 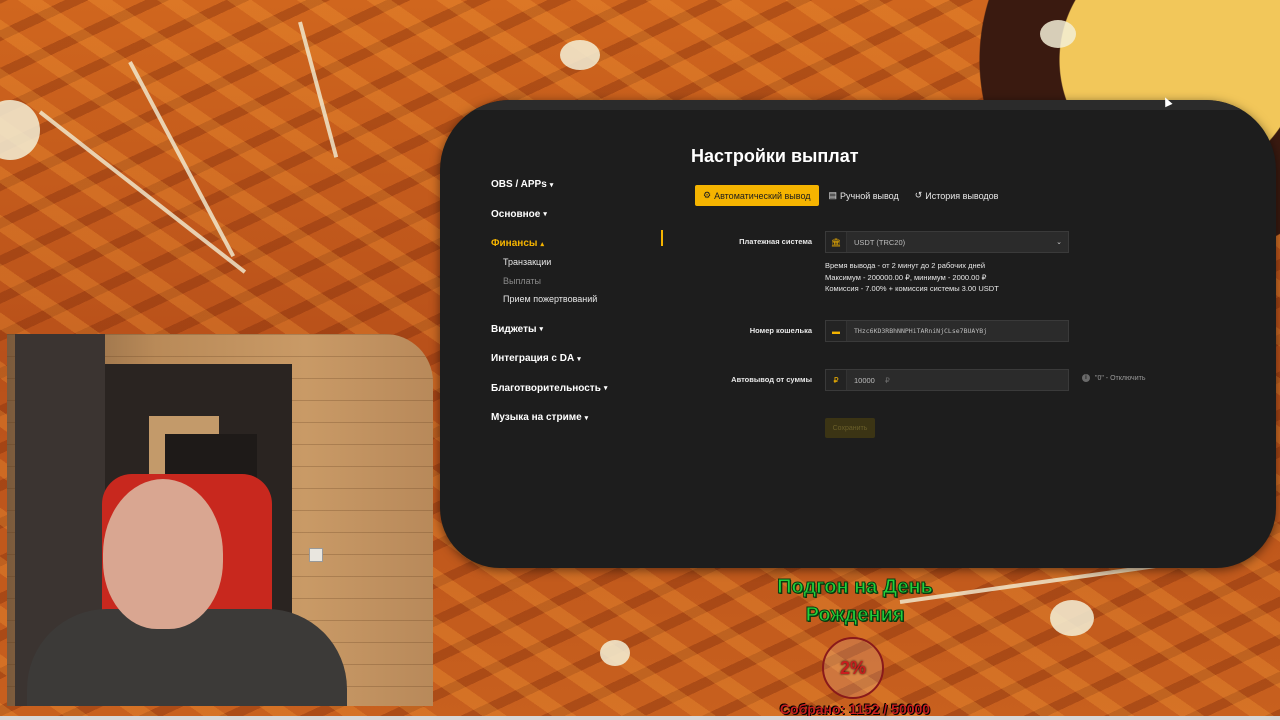 I want to click on payment-system-value: USDT (TRC20), so click(x=880, y=242).